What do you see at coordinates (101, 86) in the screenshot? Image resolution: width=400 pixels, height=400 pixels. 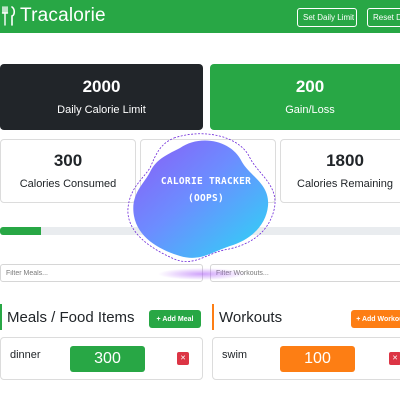 I see `daily-limit-value: 2000` at bounding box center [101, 86].